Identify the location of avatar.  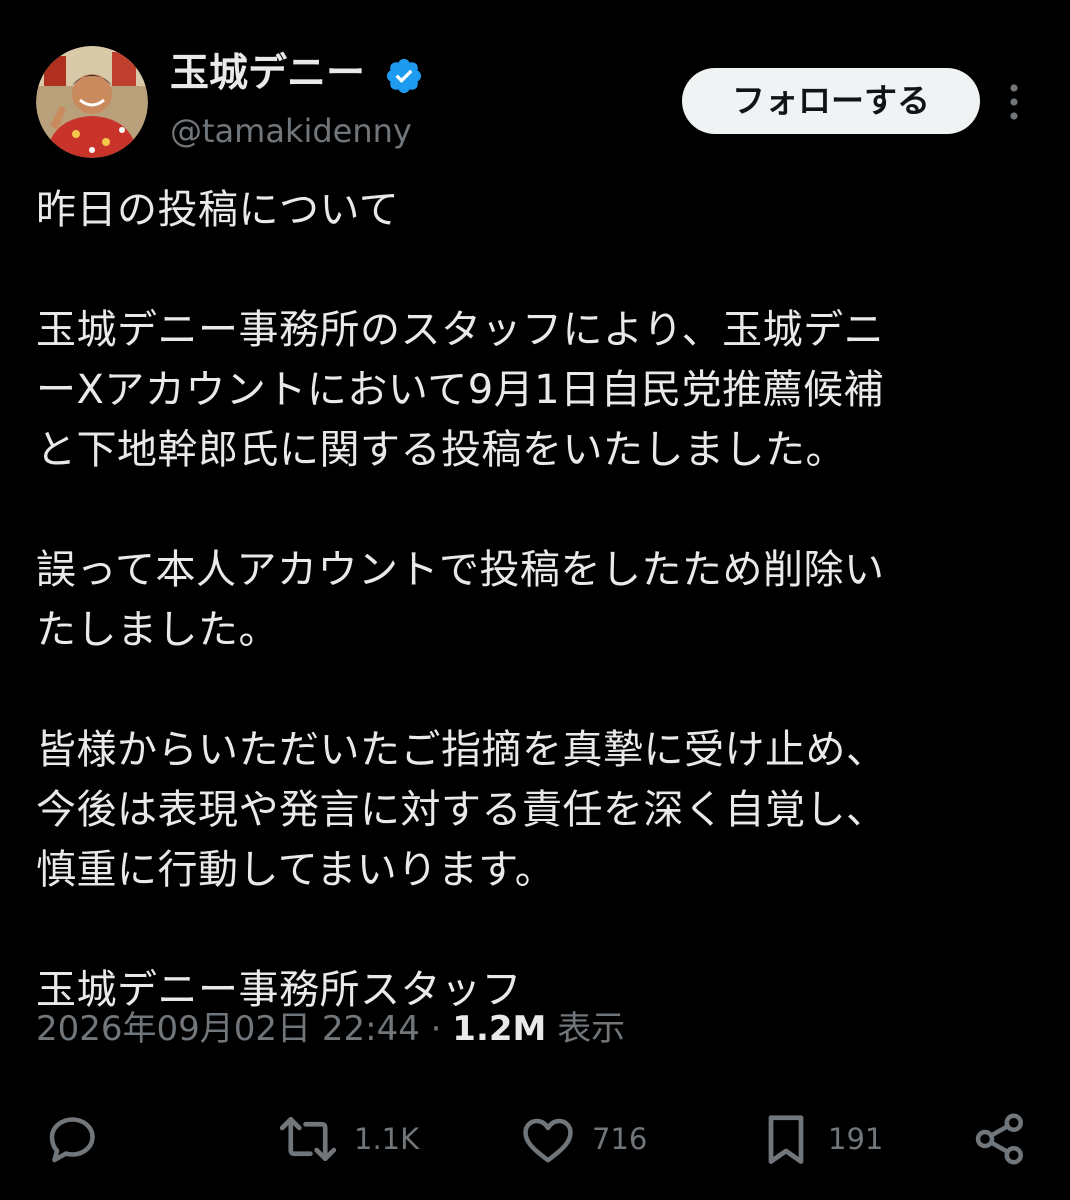
(92, 102).